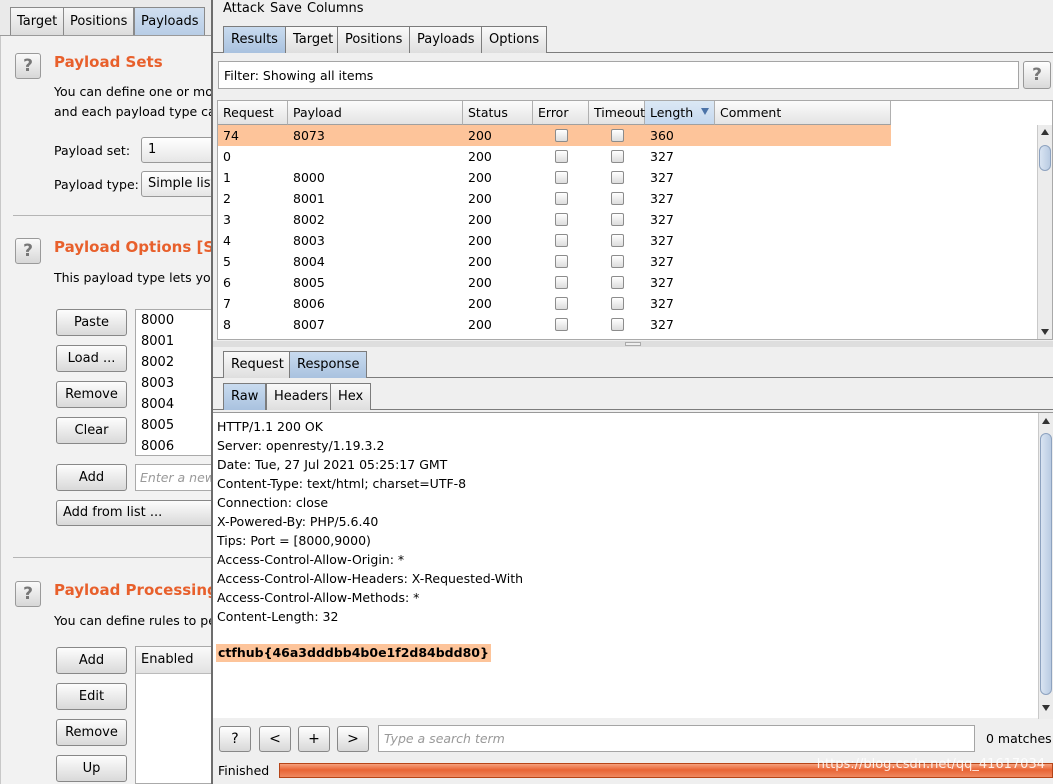 Image resolution: width=1053 pixels, height=784 pixels. What do you see at coordinates (245, 396) in the screenshot?
I see `tab-raw: Raw` at bounding box center [245, 396].